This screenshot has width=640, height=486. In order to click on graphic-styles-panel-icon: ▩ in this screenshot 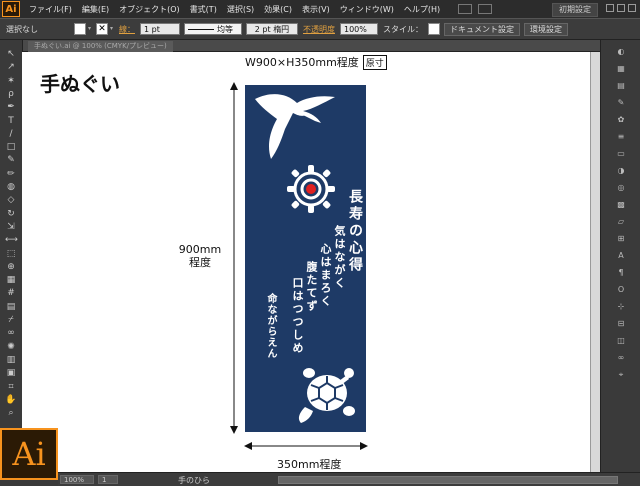, I will do `click(621, 205)`.